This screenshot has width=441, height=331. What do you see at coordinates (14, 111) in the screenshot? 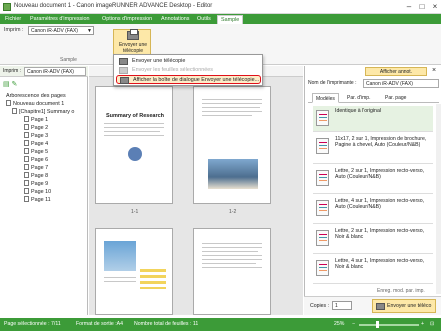
I see `chapter-icon` at bounding box center [14, 111].